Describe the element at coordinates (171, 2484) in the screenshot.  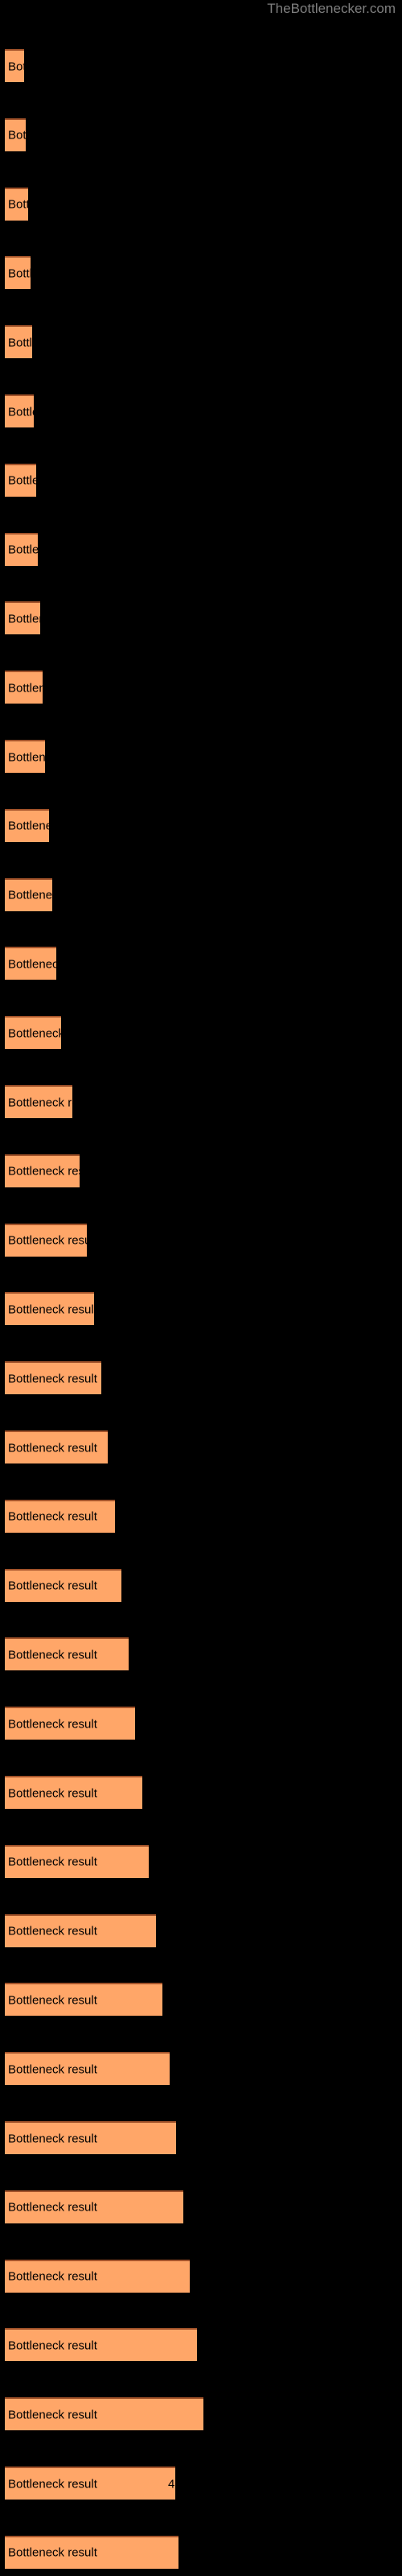
I see `bar-value-label: 4` at that location.